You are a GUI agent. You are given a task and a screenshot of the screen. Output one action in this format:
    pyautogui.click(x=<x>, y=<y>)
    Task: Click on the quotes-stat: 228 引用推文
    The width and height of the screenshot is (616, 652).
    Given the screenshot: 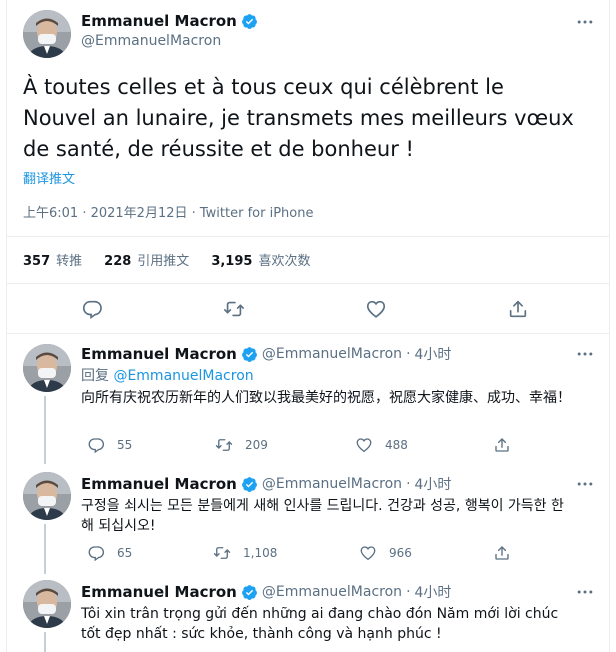 What is the action you would take?
    pyautogui.click(x=146, y=259)
    